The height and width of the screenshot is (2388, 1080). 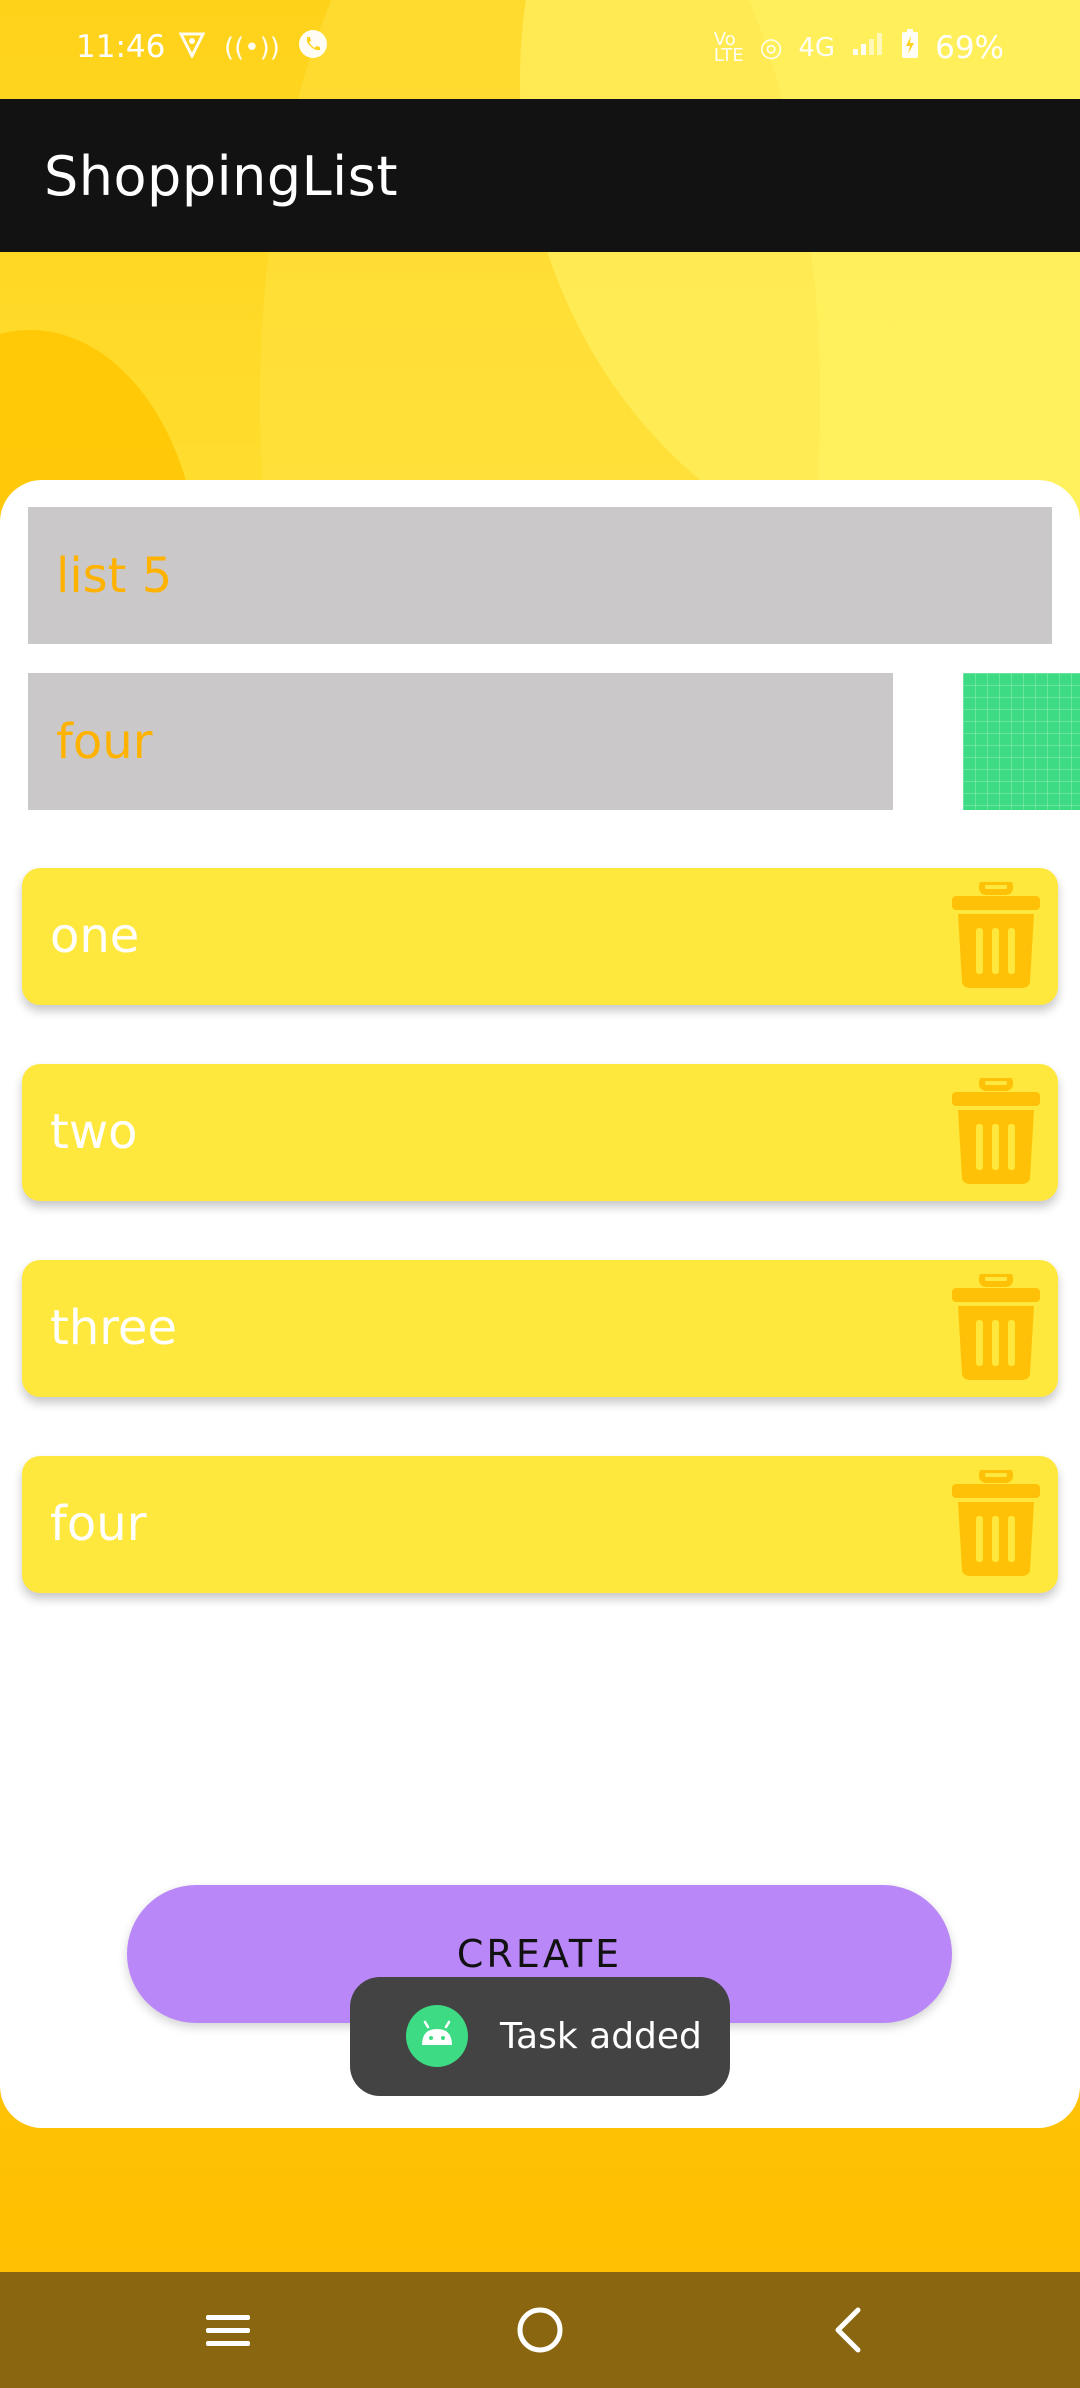 What do you see at coordinates (771, 47) in the screenshot?
I see `hotspot-signal-icon: ◎` at bounding box center [771, 47].